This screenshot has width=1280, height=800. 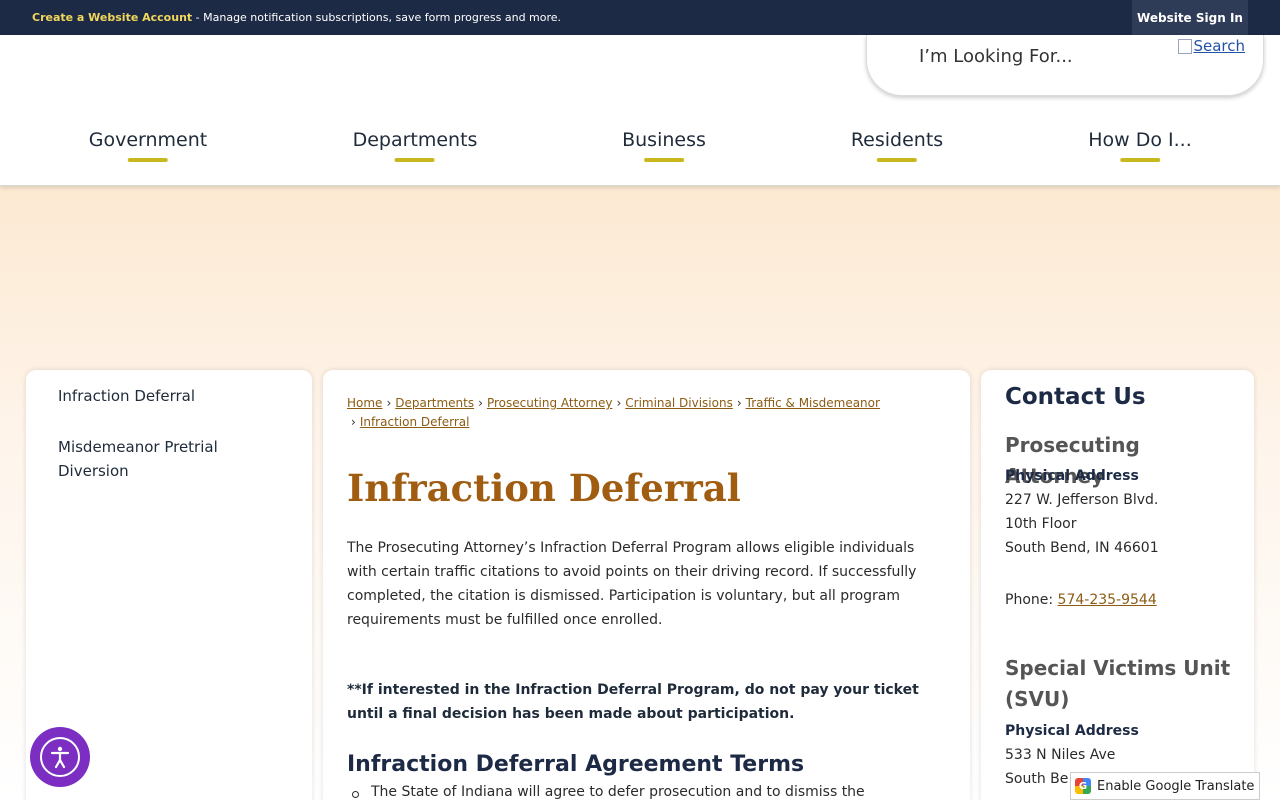 I want to click on nav-label: Departments, so click(x=415, y=140).